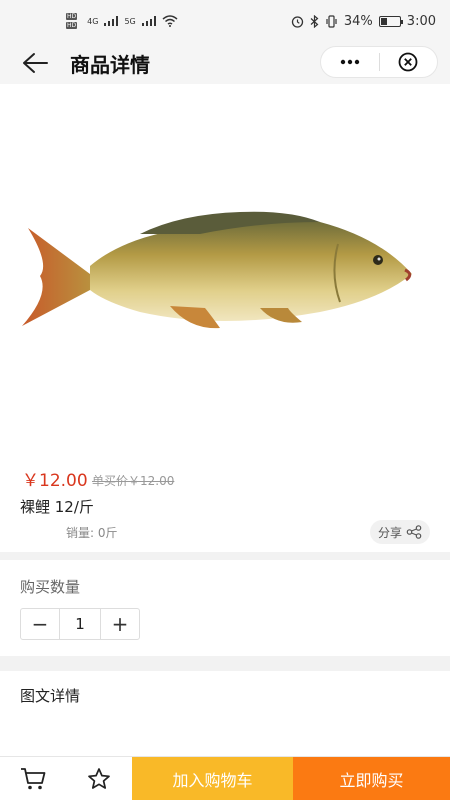  I want to click on battery-icon, so click(390, 21).